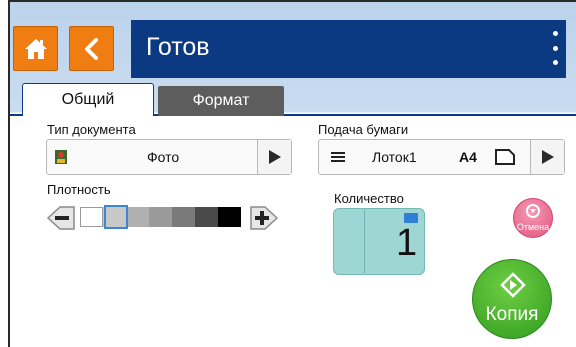 Image resolution: width=576 pixels, height=347 pixels. Describe the element at coordinates (178, 47) in the screenshot. I see `page-title: Готов` at that location.